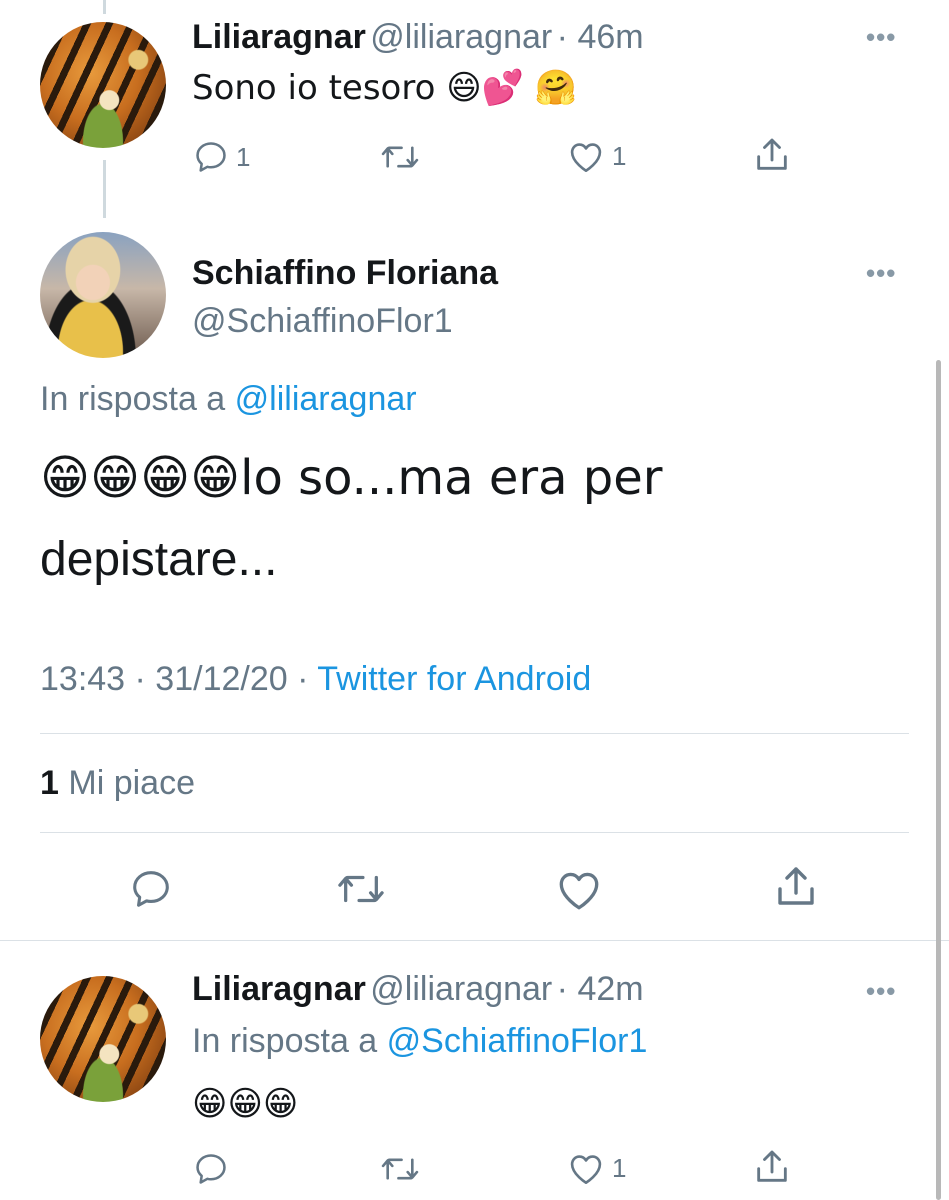 The image size is (949, 1200). What do you see at coordinates (174, 679) in the screenshot?
I see `tweet-timestamp: 13:43 · 31/12/20 ·` at bounding box center [174, 679].